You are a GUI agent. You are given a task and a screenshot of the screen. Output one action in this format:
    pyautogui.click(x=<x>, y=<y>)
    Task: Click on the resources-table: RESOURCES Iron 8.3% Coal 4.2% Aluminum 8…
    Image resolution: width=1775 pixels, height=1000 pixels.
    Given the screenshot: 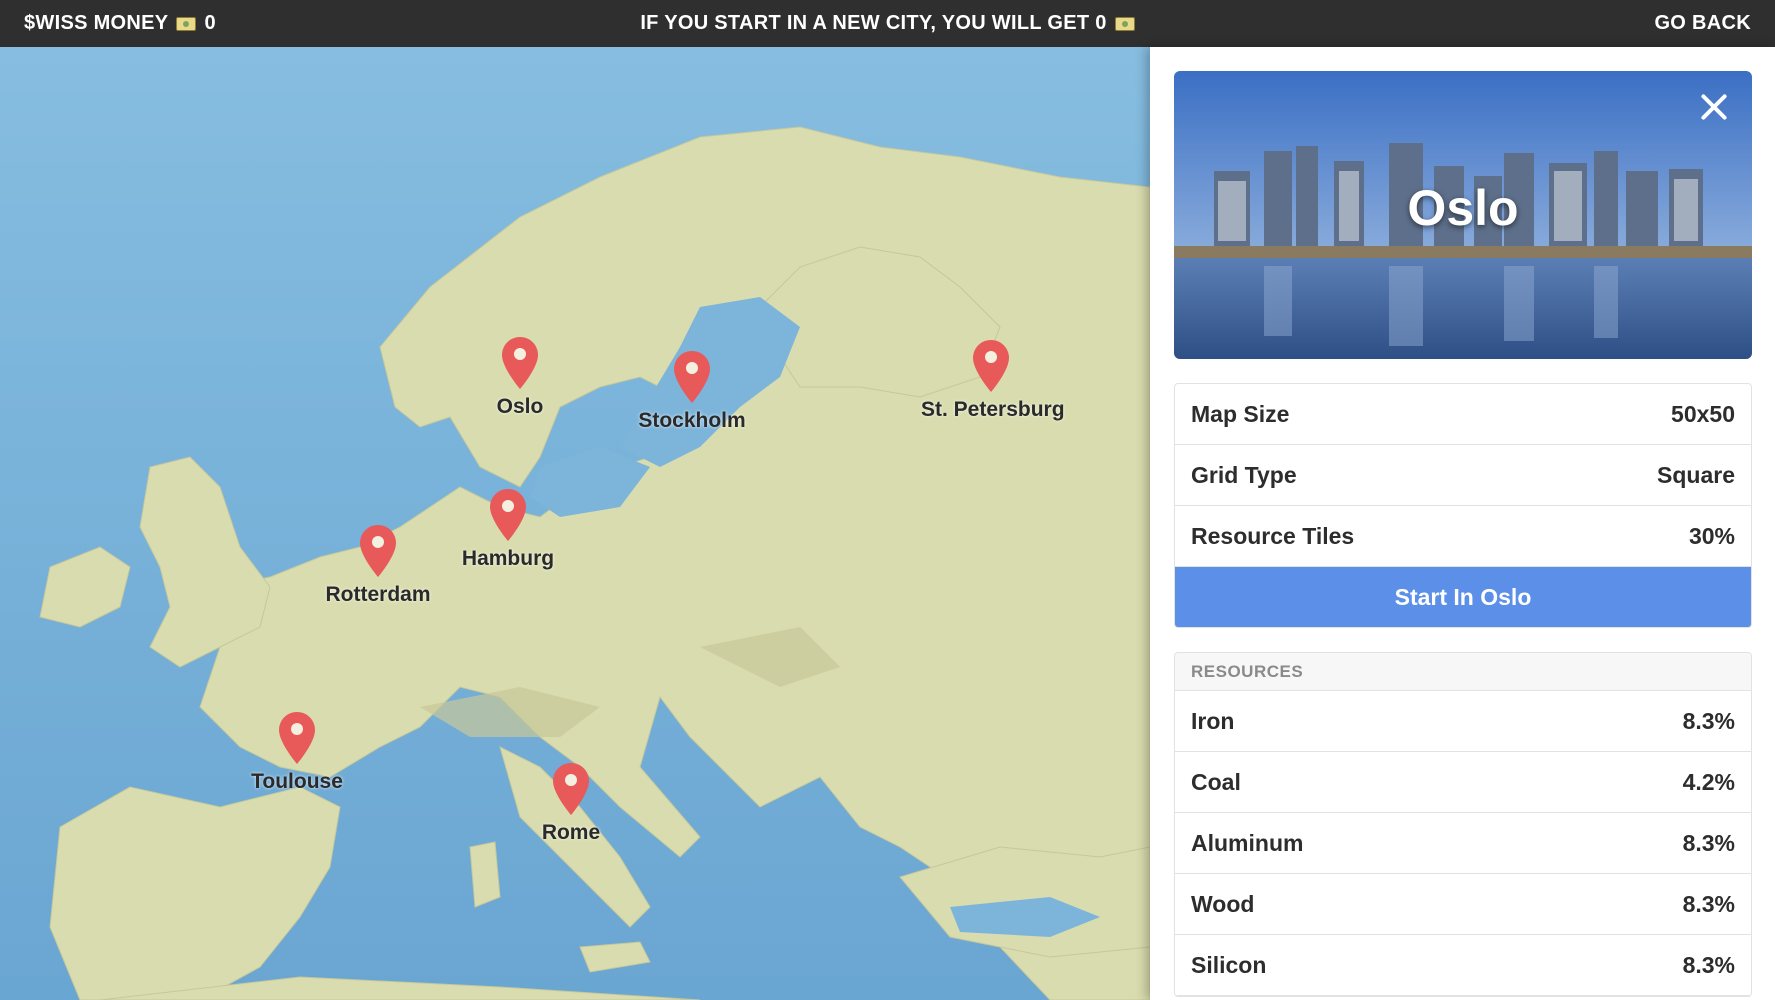 What is the action you would take?
    pyautogui.click(x=1463, y=824)
    